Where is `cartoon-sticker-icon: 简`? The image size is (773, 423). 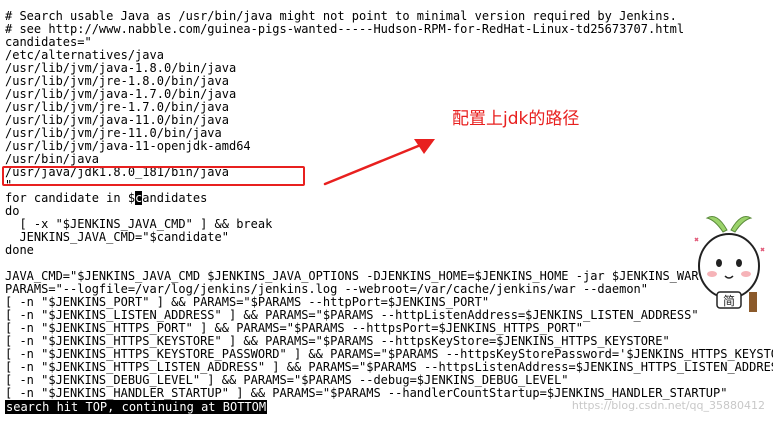
cartoon-sticker-icon: 简 is located at coordinates (729, 264).